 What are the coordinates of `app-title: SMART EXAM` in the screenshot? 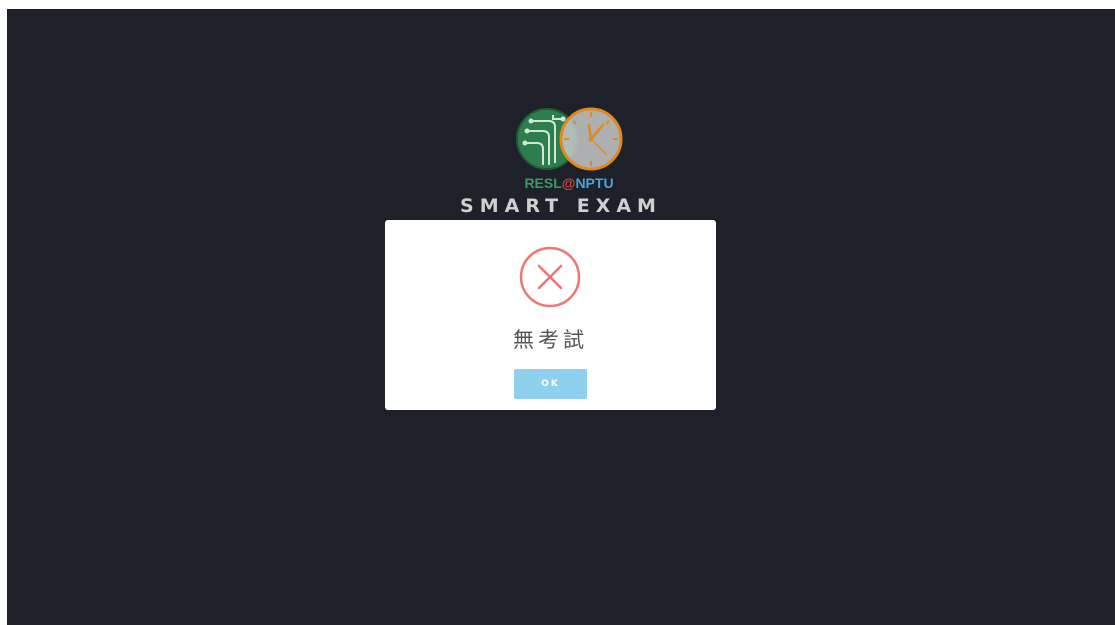 It's located at (561, 206).